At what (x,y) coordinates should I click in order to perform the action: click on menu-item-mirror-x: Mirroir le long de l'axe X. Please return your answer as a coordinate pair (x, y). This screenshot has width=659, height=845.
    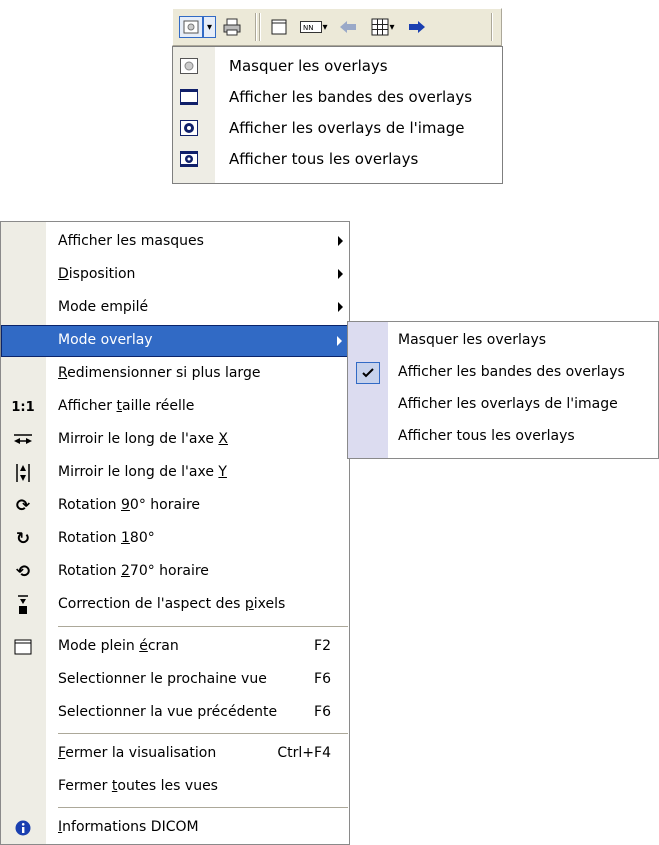
    Looking at the image, I should click on (175, 440).